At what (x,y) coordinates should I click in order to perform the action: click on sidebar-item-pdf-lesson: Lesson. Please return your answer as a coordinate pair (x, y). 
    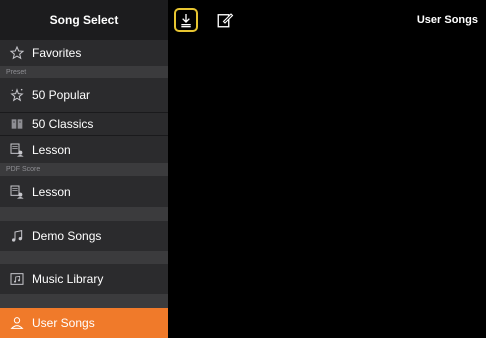
    Looking at the image, I should click on (84, 191).